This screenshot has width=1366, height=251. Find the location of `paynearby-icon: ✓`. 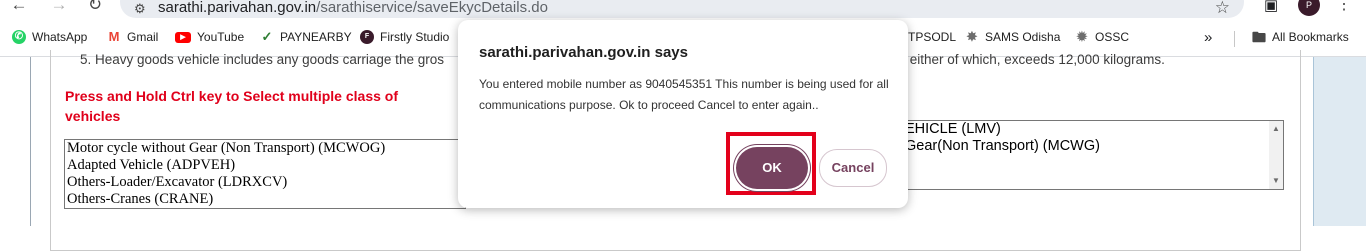

paynearby-icon: ✓ is located at coordinates (267, 36).